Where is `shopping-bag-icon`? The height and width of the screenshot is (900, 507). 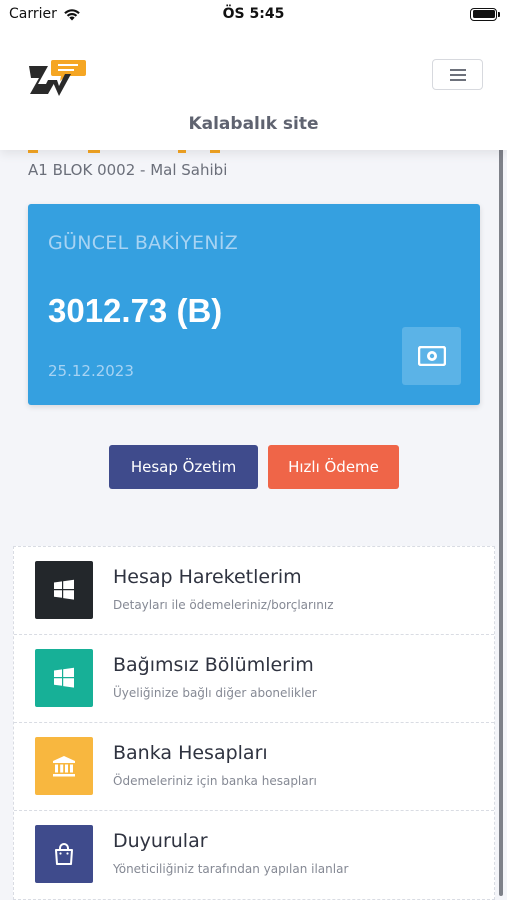
shopping-bag-icon is located at coordinates (64, 854).